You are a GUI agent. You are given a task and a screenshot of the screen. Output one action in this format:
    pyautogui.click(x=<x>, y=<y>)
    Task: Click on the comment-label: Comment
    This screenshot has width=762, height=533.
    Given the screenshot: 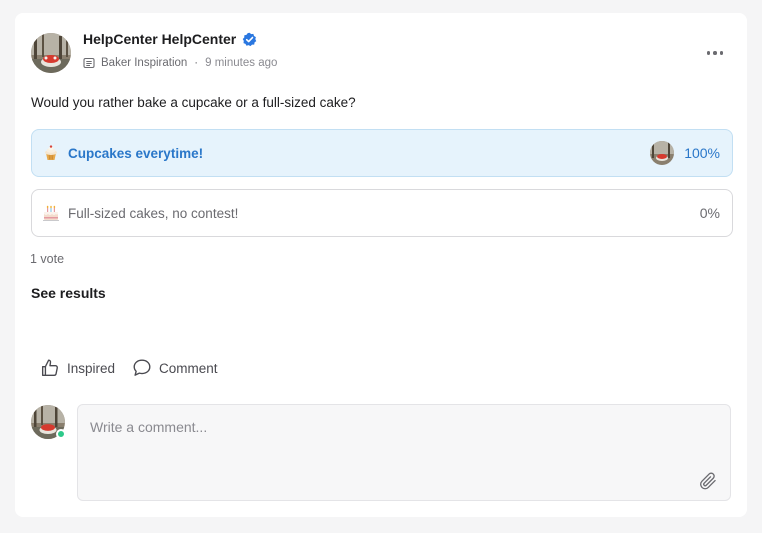 What is the action you would take?
    pyautogui.click(x=188, y=368)
    